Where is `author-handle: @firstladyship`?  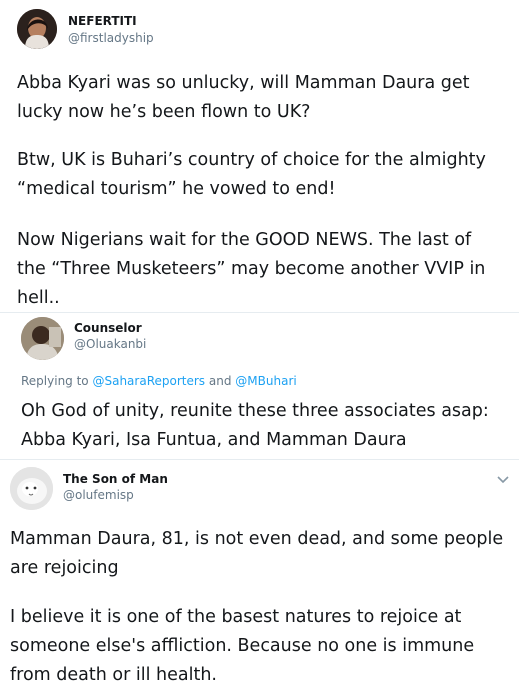
author-handle: @firstladyship is located at coordinates (111, 38).